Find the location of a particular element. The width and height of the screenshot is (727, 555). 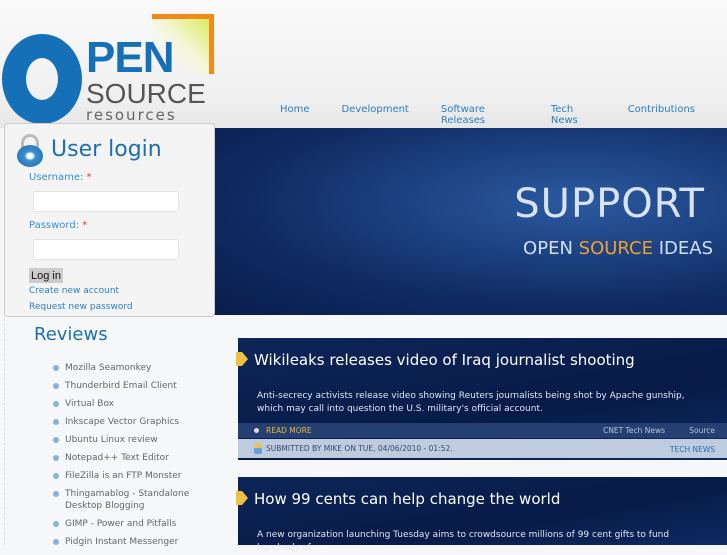

banner-ideas: IDEAS is located at coordinates (685, 248).